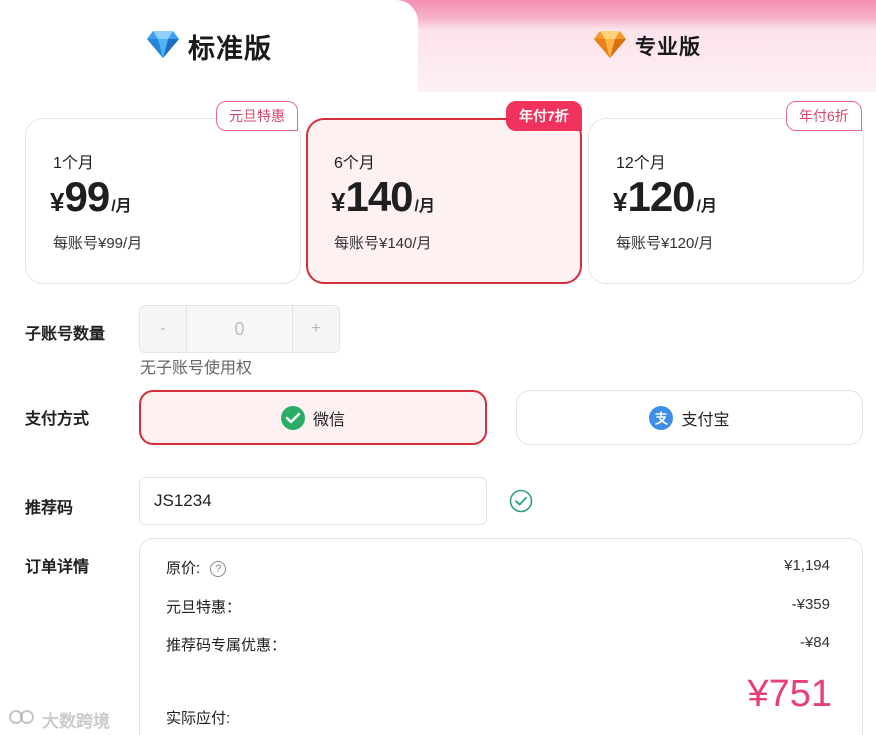  Describe the element at coordinates (76, 721) in the screenshot. I see `watermark-text: 大数跨境` at that location.